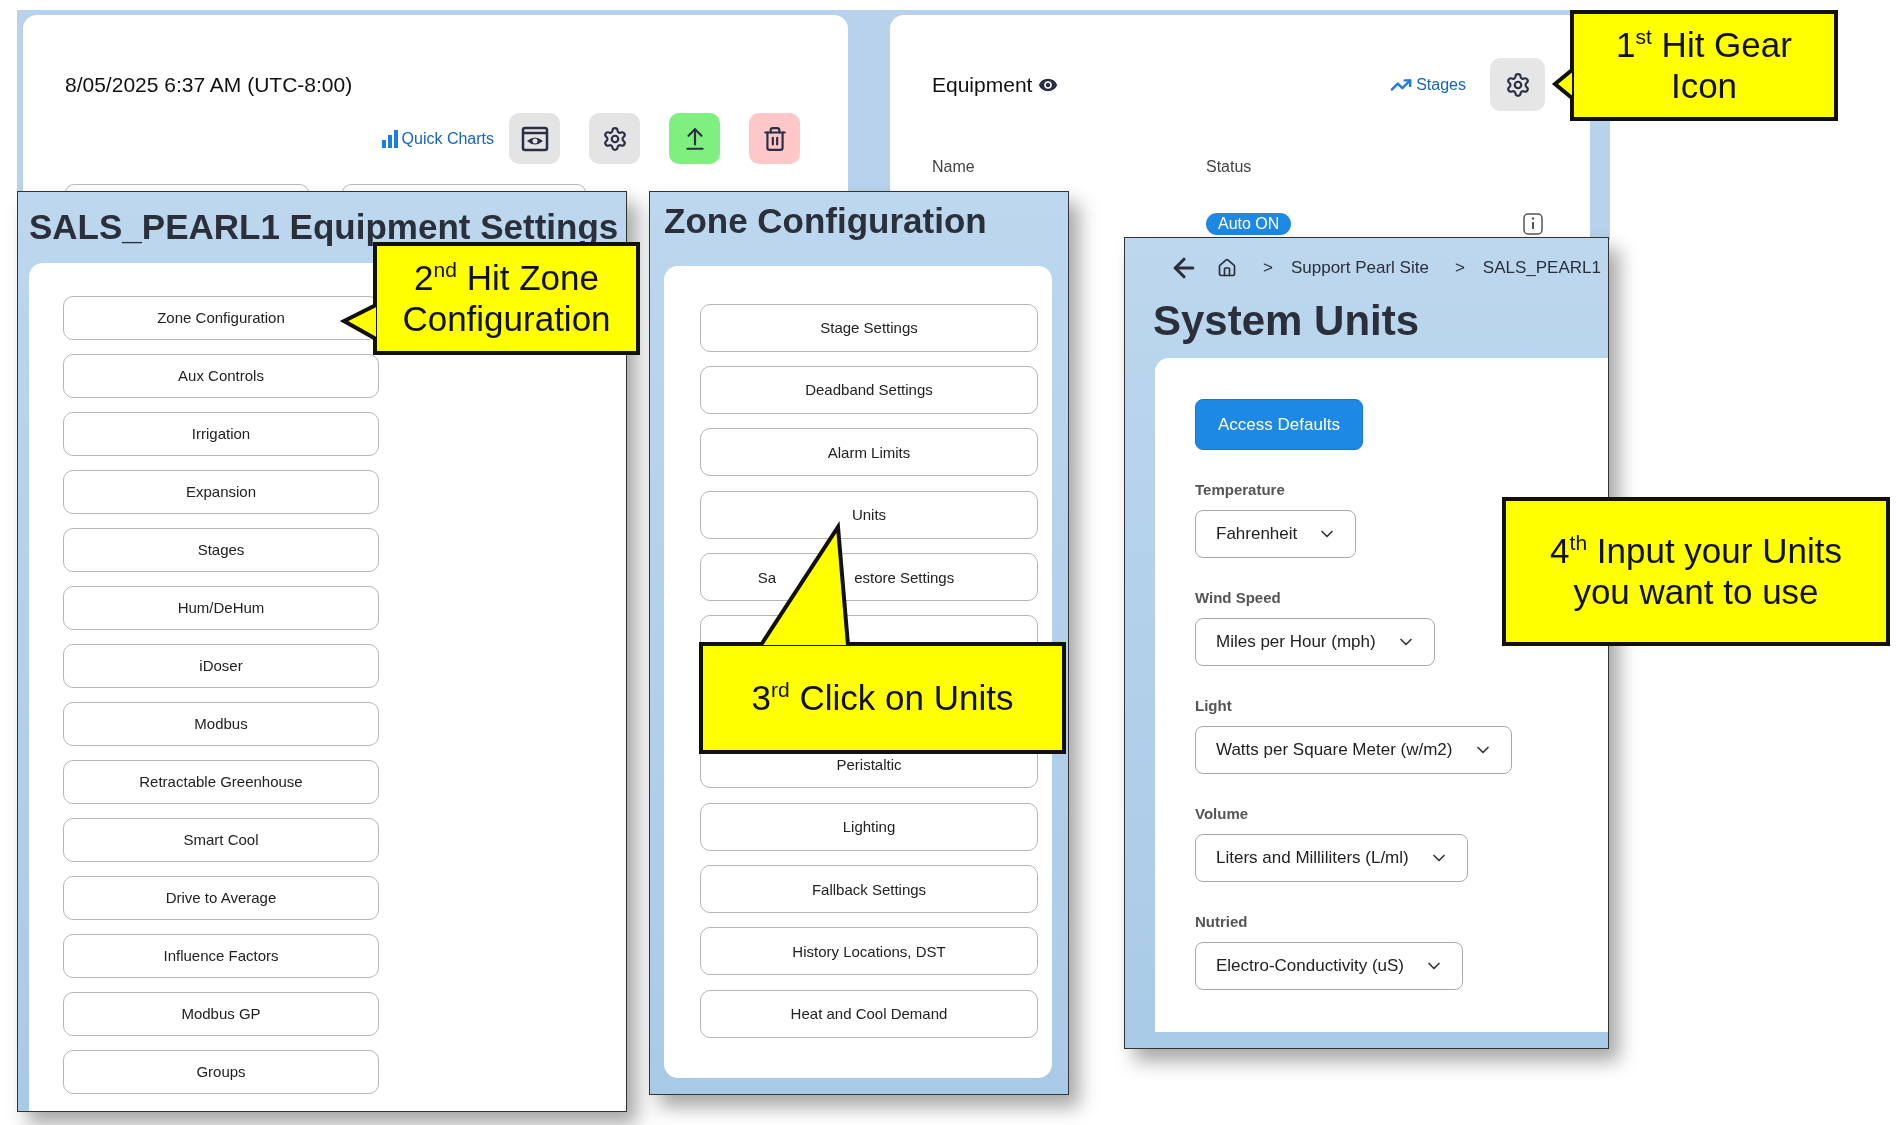 Image resolution: width=1900 pixels, height=1125 pixels. I want to click on view-icon, so click(534, 138).